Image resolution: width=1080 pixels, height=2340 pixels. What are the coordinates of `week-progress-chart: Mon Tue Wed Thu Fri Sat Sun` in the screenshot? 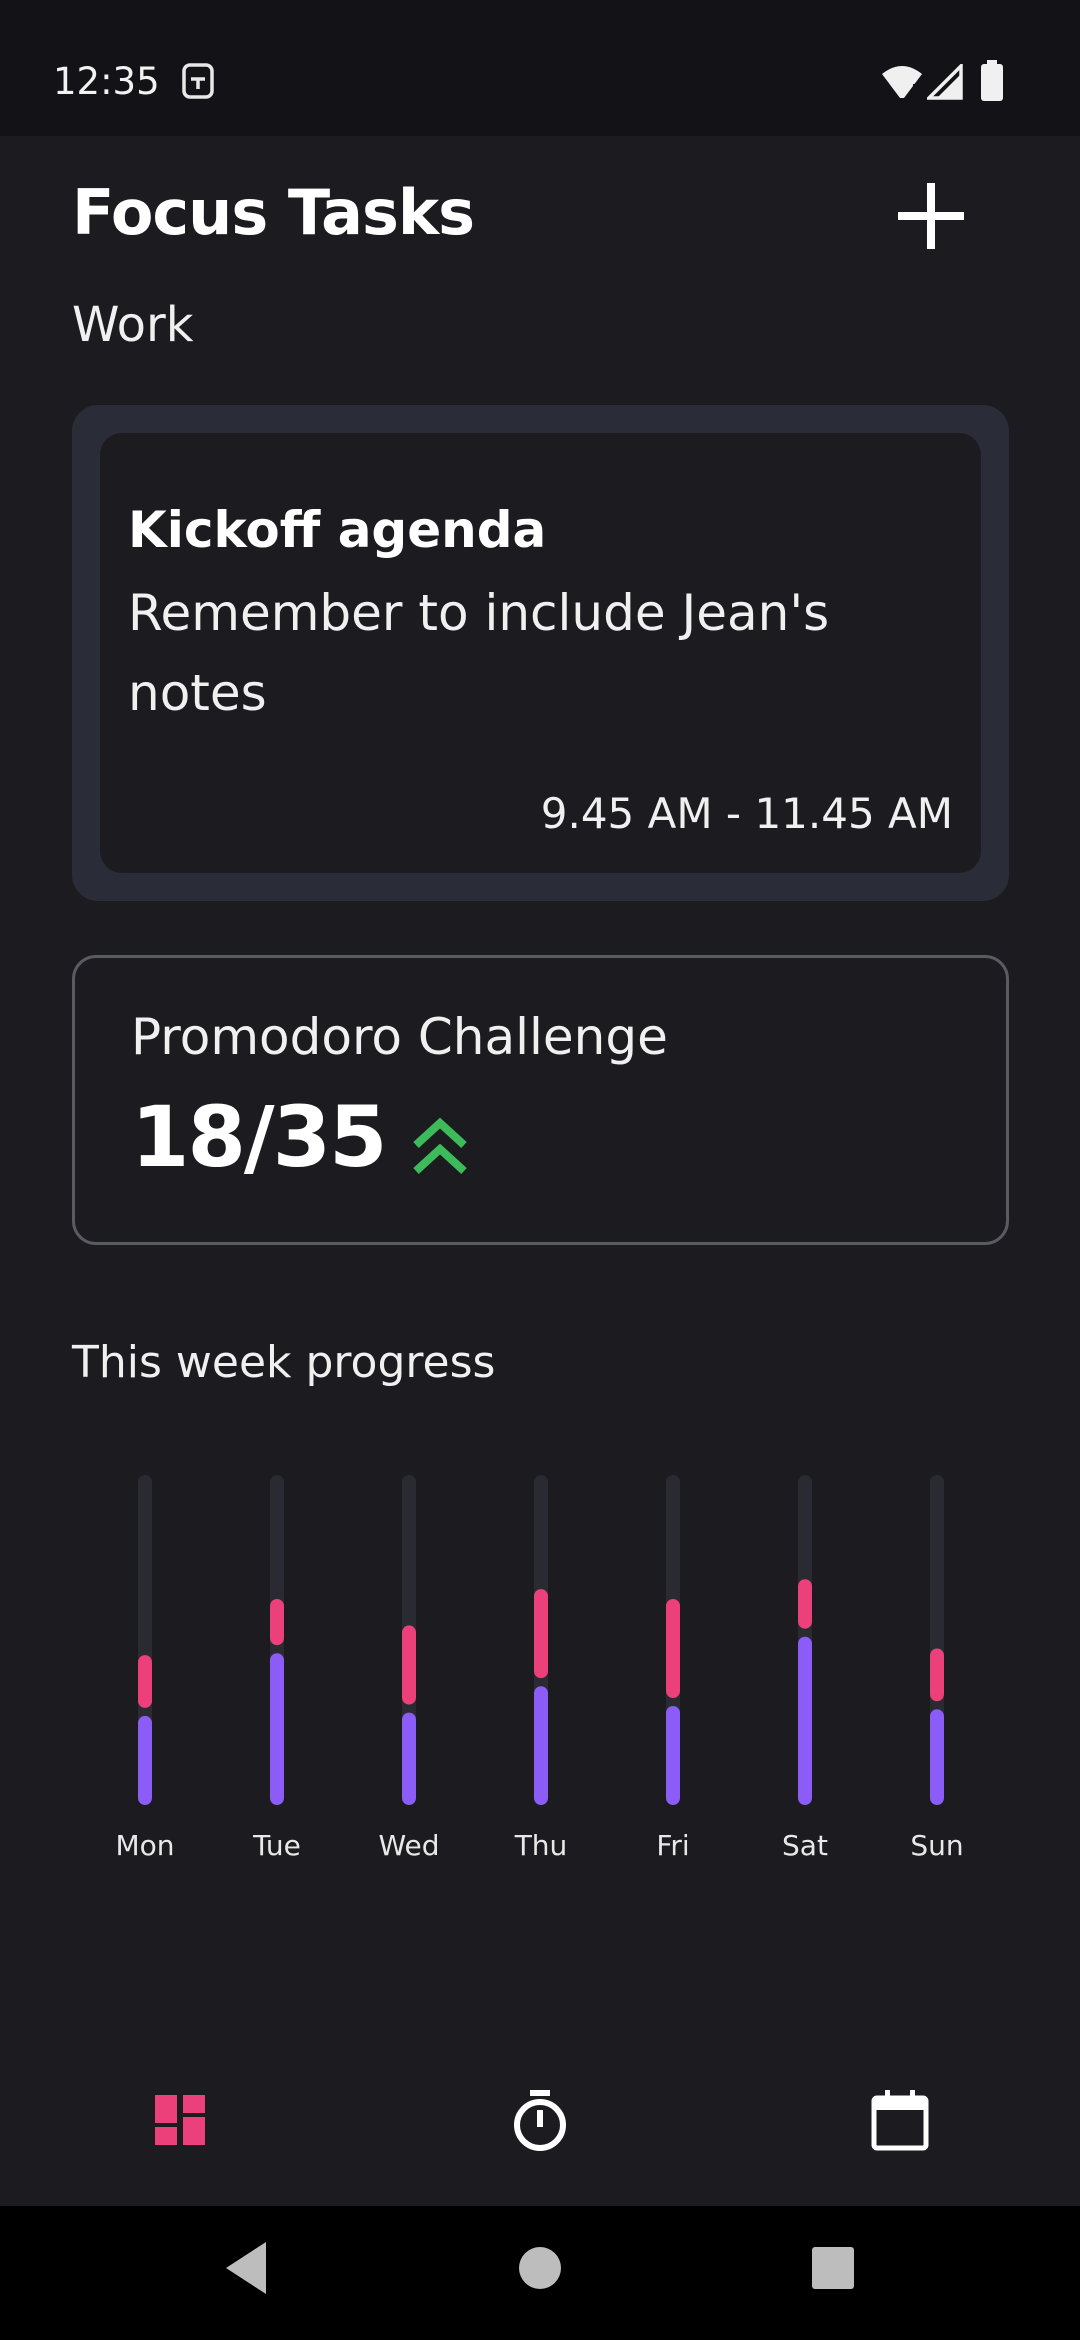 It's located at (539, 1668).